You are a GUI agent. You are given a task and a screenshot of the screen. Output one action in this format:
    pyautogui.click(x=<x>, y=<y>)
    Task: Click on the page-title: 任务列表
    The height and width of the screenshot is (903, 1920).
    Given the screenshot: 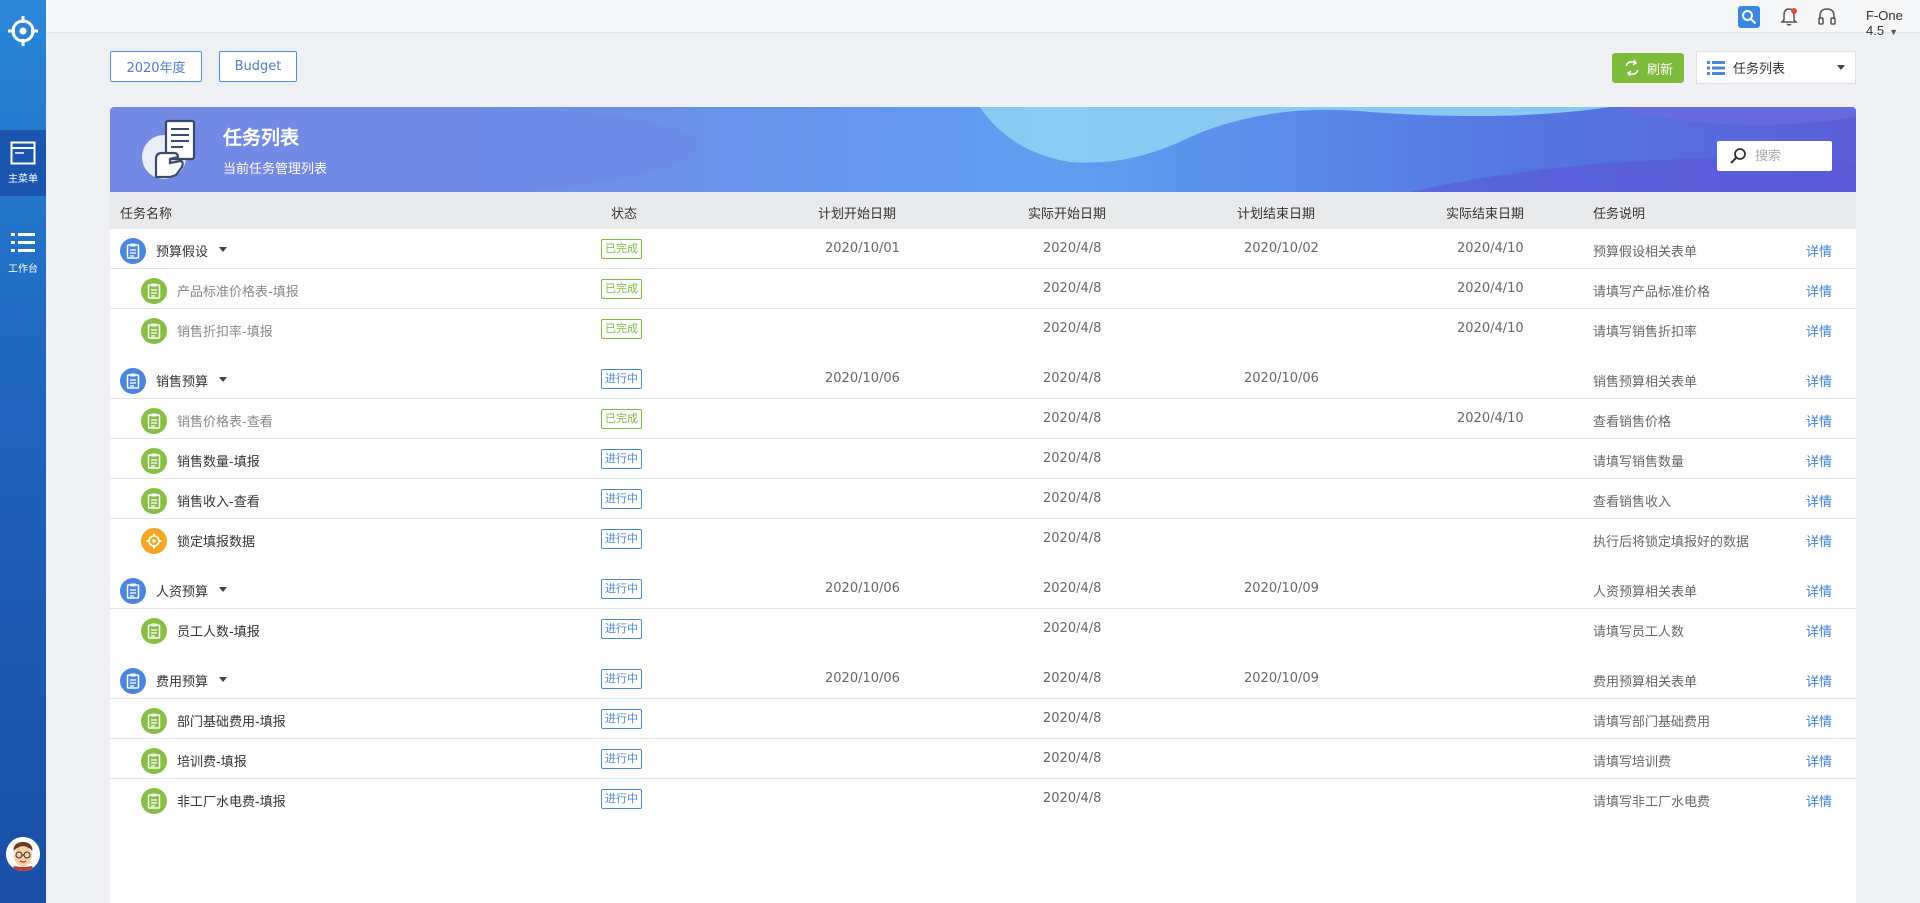 What is the action you would take?
    pyautogui.click(x=261, y=138)
    